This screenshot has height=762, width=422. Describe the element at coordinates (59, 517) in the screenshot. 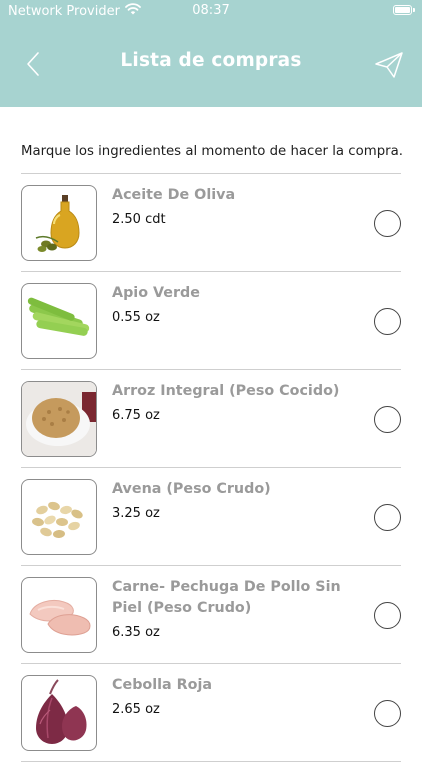

I see `oats-image` at that location.